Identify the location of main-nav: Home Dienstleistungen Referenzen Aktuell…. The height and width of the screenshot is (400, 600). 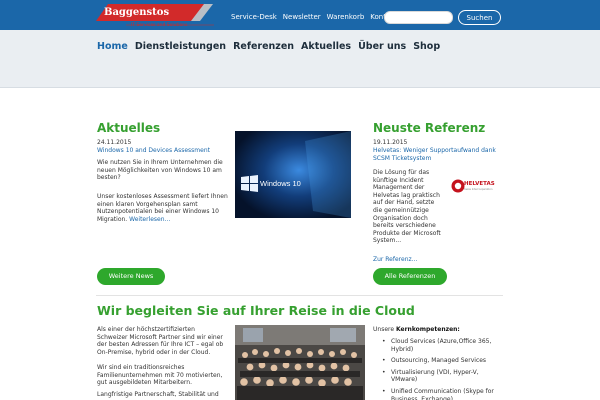
(272, 46).